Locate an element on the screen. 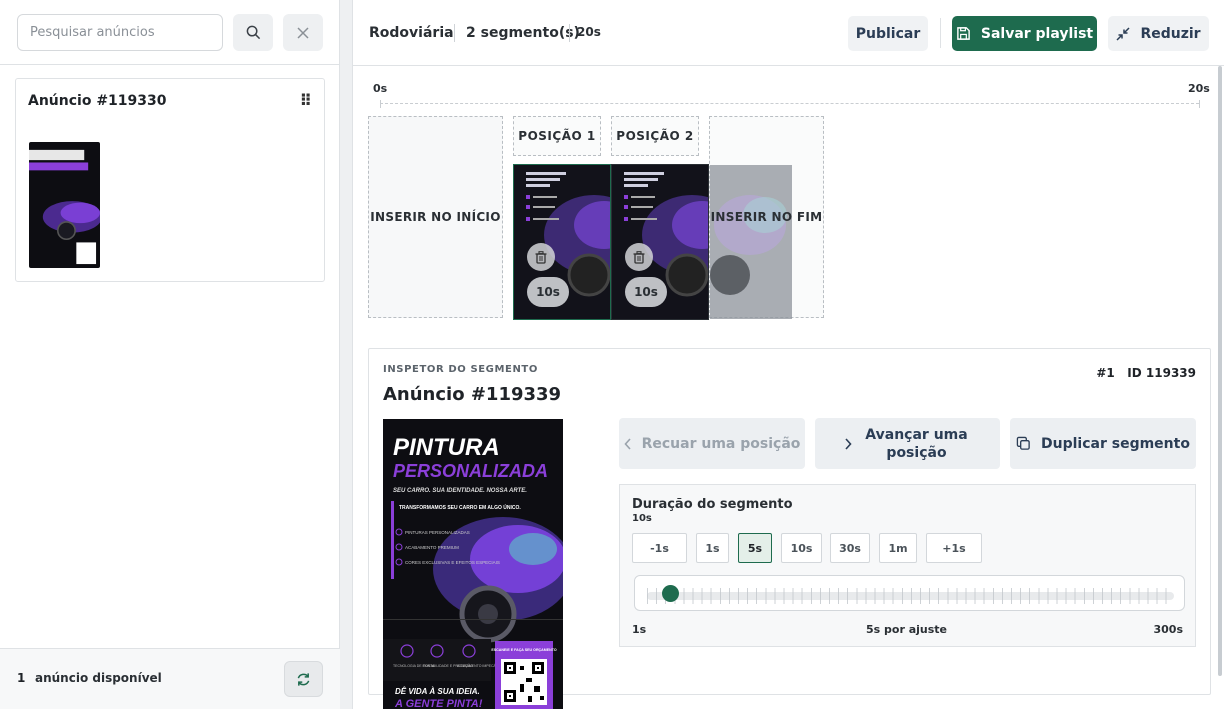 The width and height of the screenshot is (1224, 709). poster-subheadline: PERSONALIZADA is located at coordinates (470, 471).